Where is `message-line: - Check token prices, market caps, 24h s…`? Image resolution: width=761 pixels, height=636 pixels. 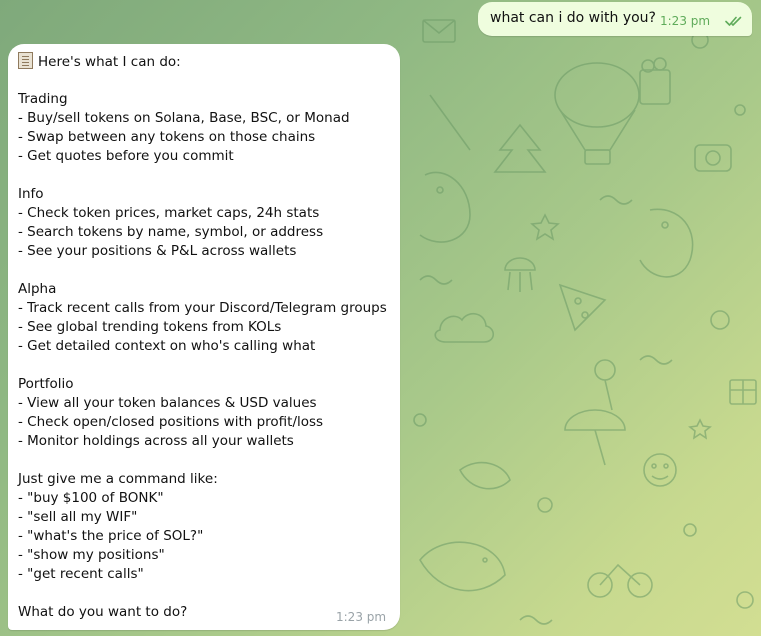
message-line: - Check token prices, market caps, 24h s… is located at coordinates (169, 213).